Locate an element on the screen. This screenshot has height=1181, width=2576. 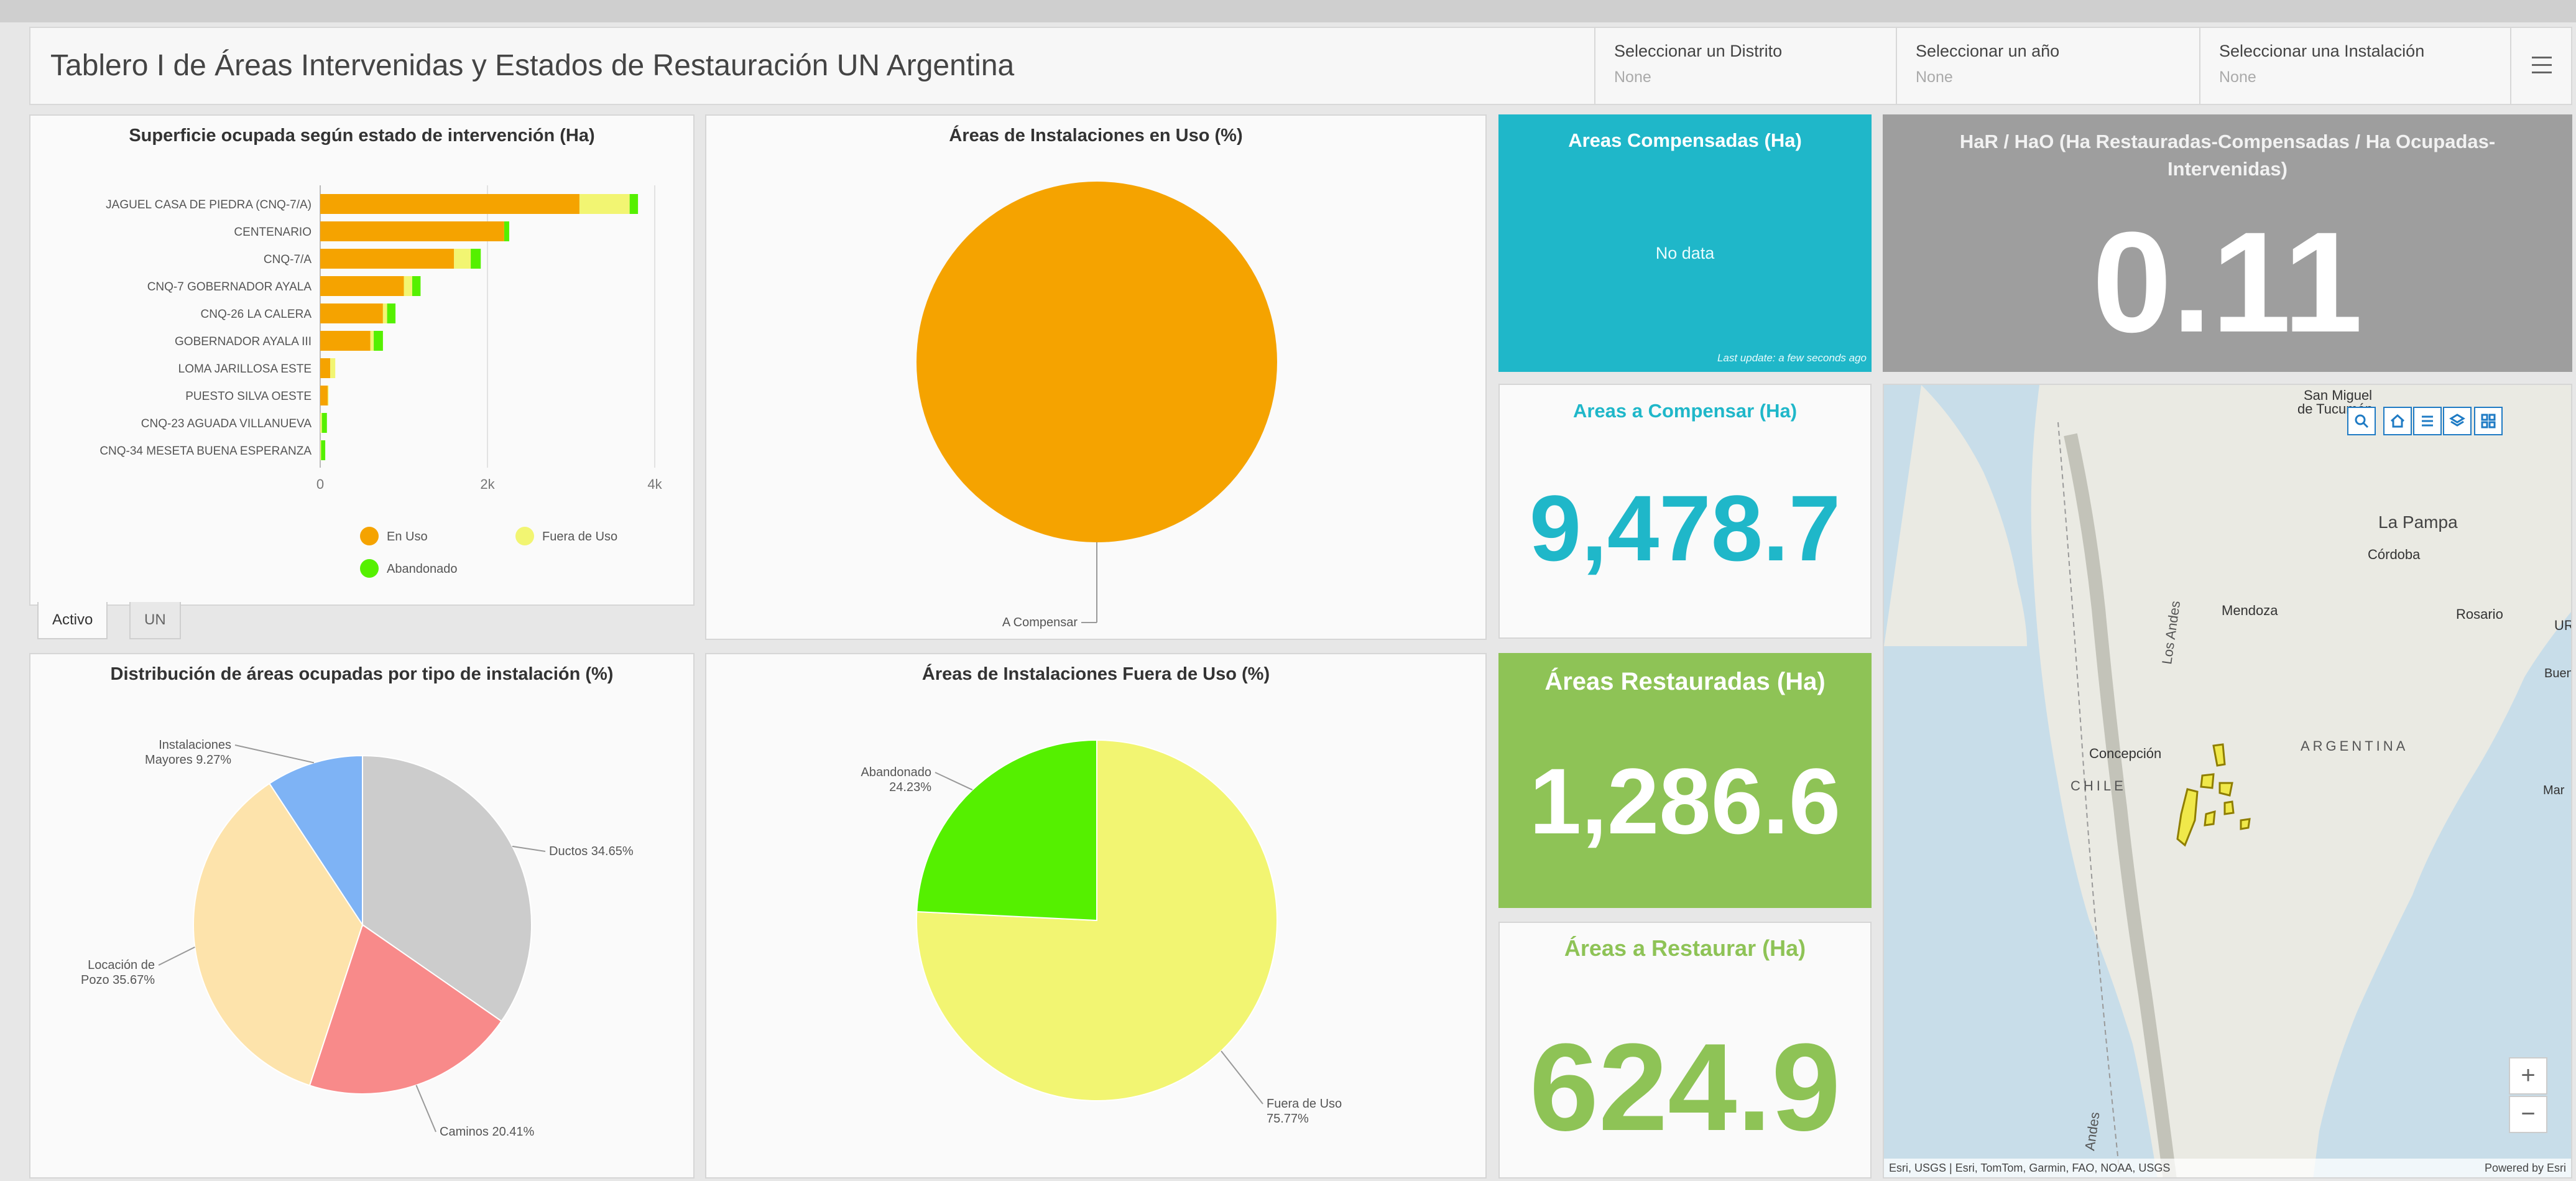
map-basemap-button is located at coordinates (2488, 421).